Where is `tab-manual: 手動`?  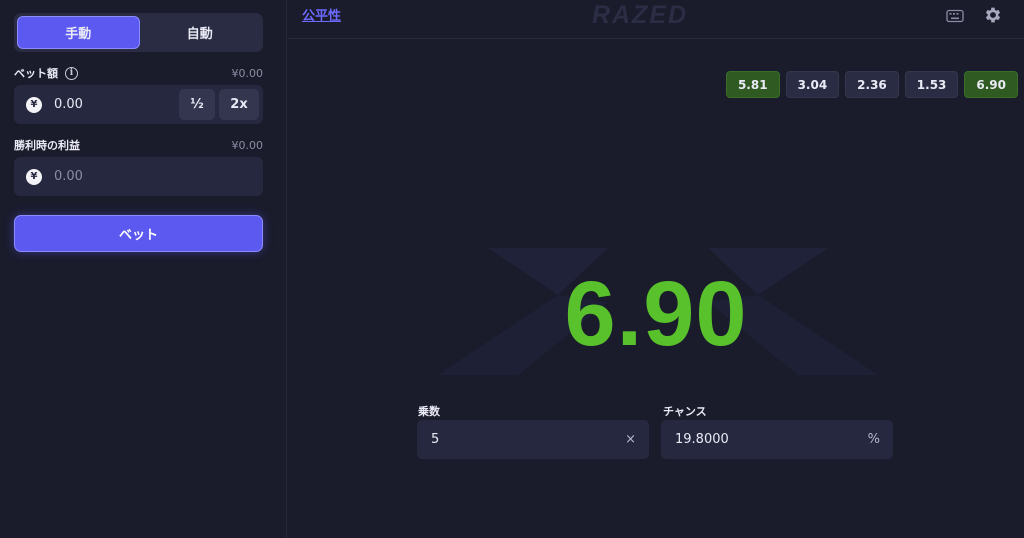 tab-manual: 手動 is located at coordinates (78, 32).